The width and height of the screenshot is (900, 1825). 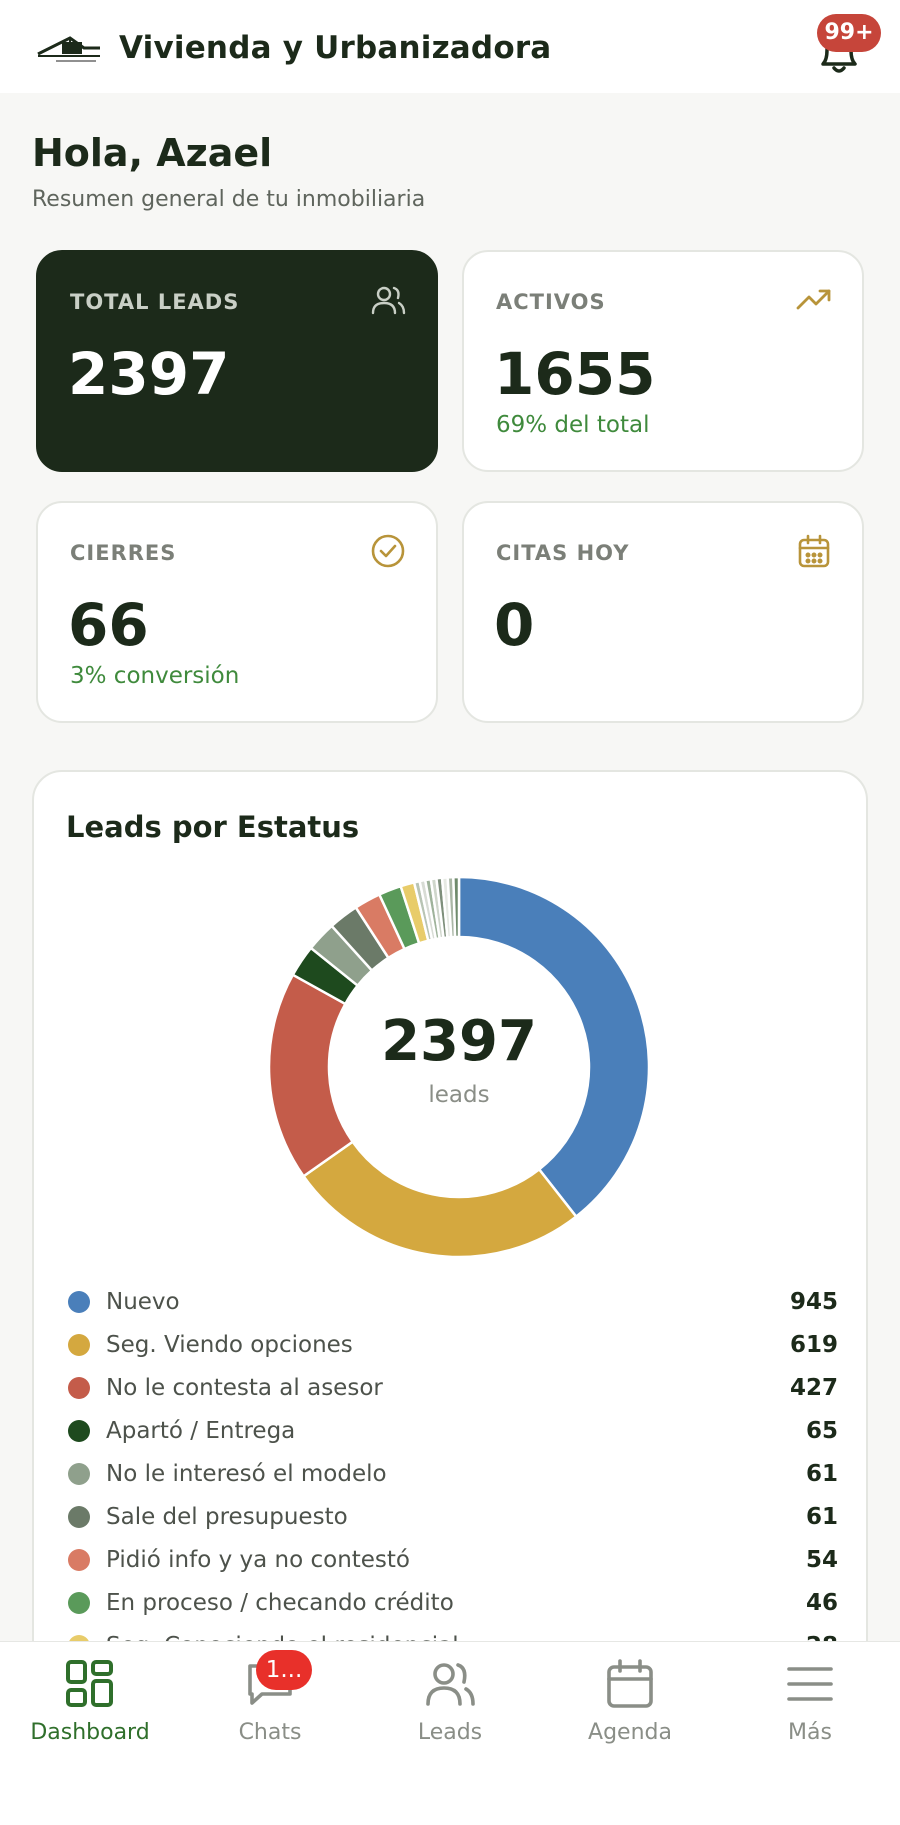 What do you see at coordinates (108, 625) in the screenshot?
I see `stat-value: 66` at bounding box center [108, 625].